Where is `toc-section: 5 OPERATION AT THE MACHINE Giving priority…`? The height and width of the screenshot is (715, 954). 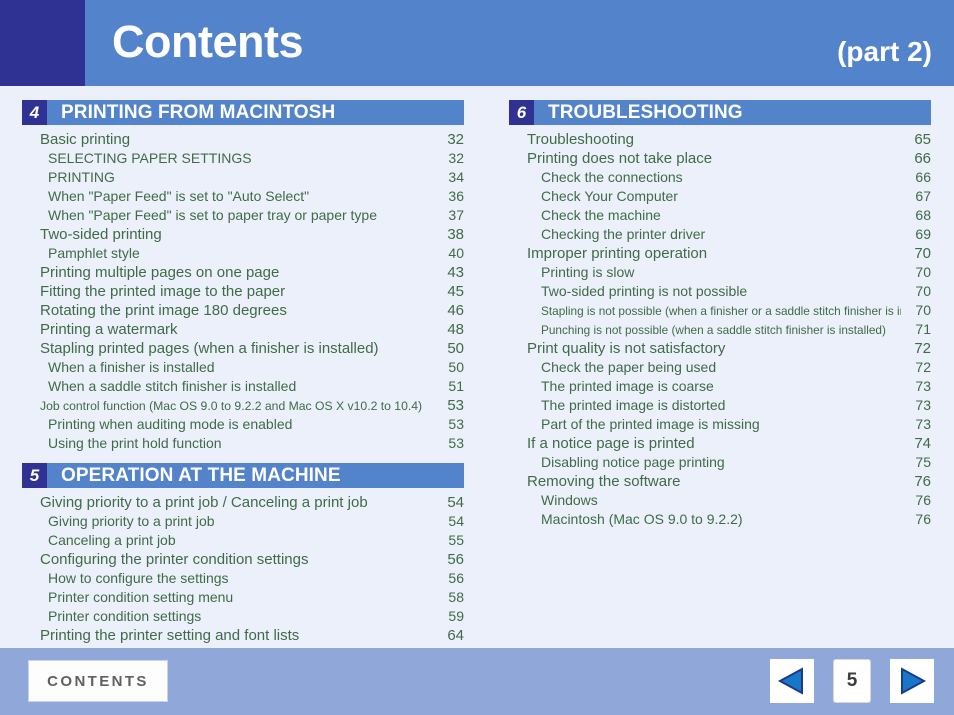
toc-section: 5 OPERATION AT THE MACHINE Giving priority… is located at coordinates (243, 554).